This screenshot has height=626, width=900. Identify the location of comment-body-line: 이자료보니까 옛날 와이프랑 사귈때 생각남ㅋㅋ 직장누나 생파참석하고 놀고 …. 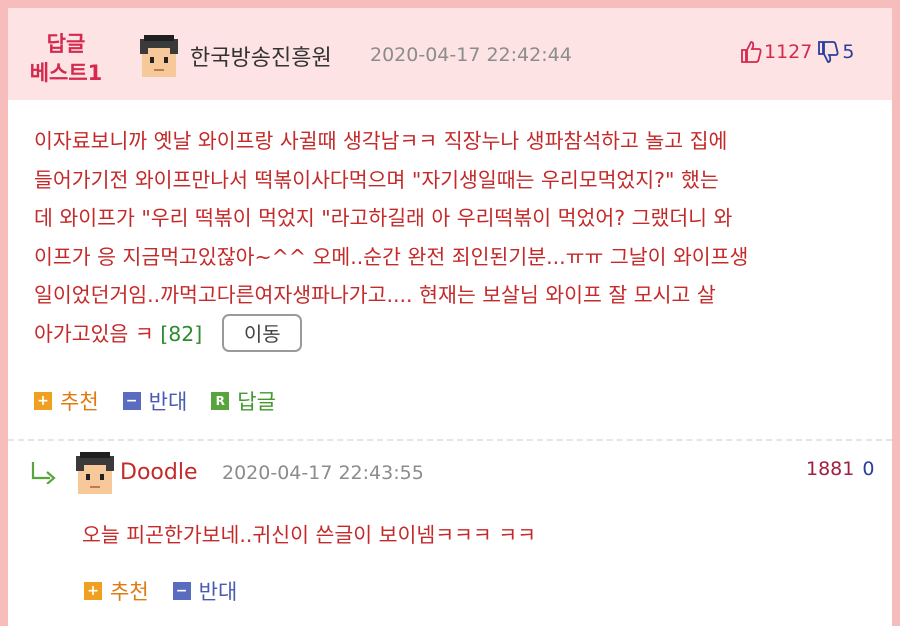
(381, 141).